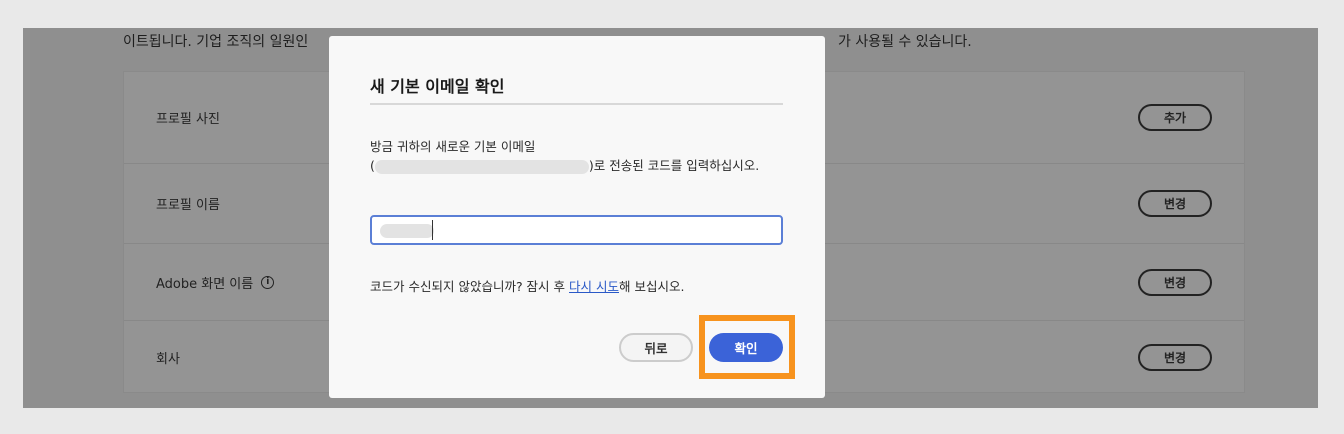  What do you see at coordinates (1175, 203) in the screenshot?
I see `change-name-button: 변경` at bounding box center [1175, 203].